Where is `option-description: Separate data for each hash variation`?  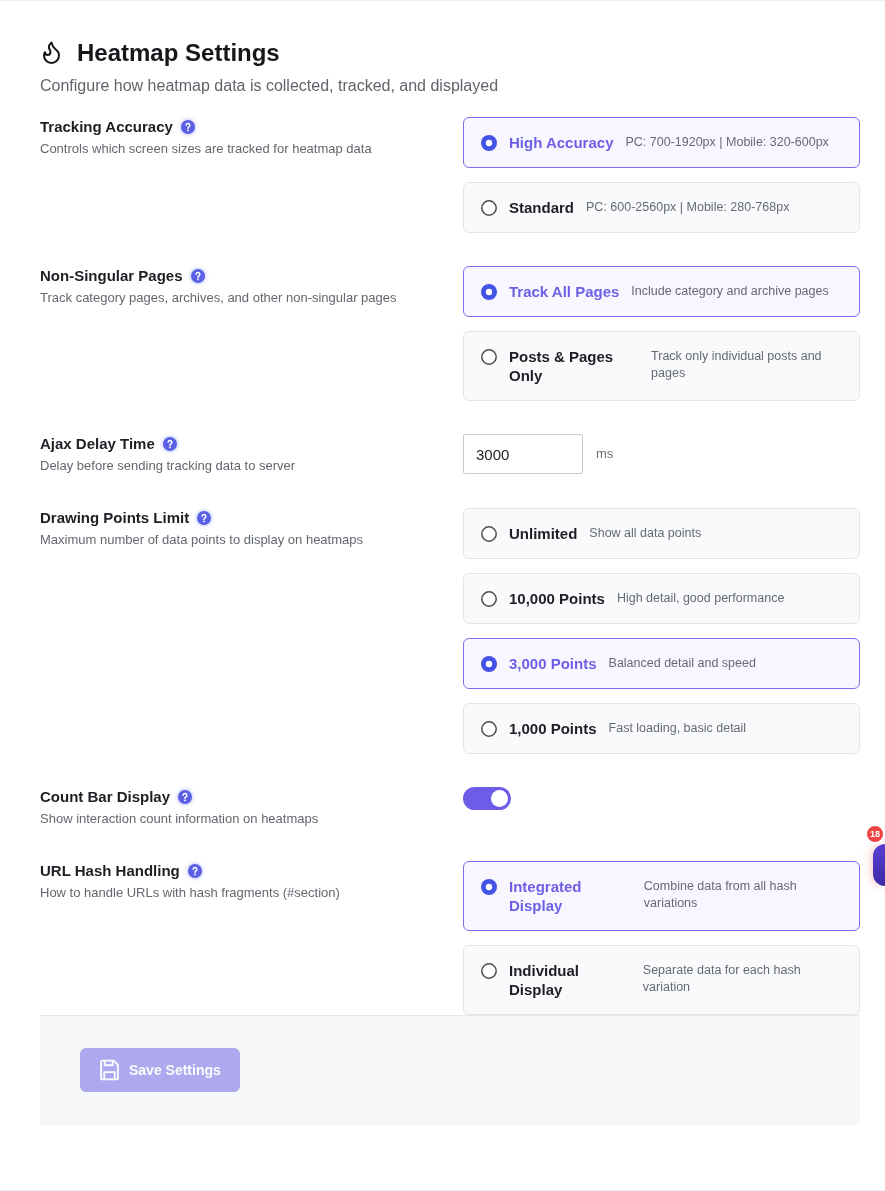
option-description: Separate data for each hash variation is located at coordinates (722, 979).